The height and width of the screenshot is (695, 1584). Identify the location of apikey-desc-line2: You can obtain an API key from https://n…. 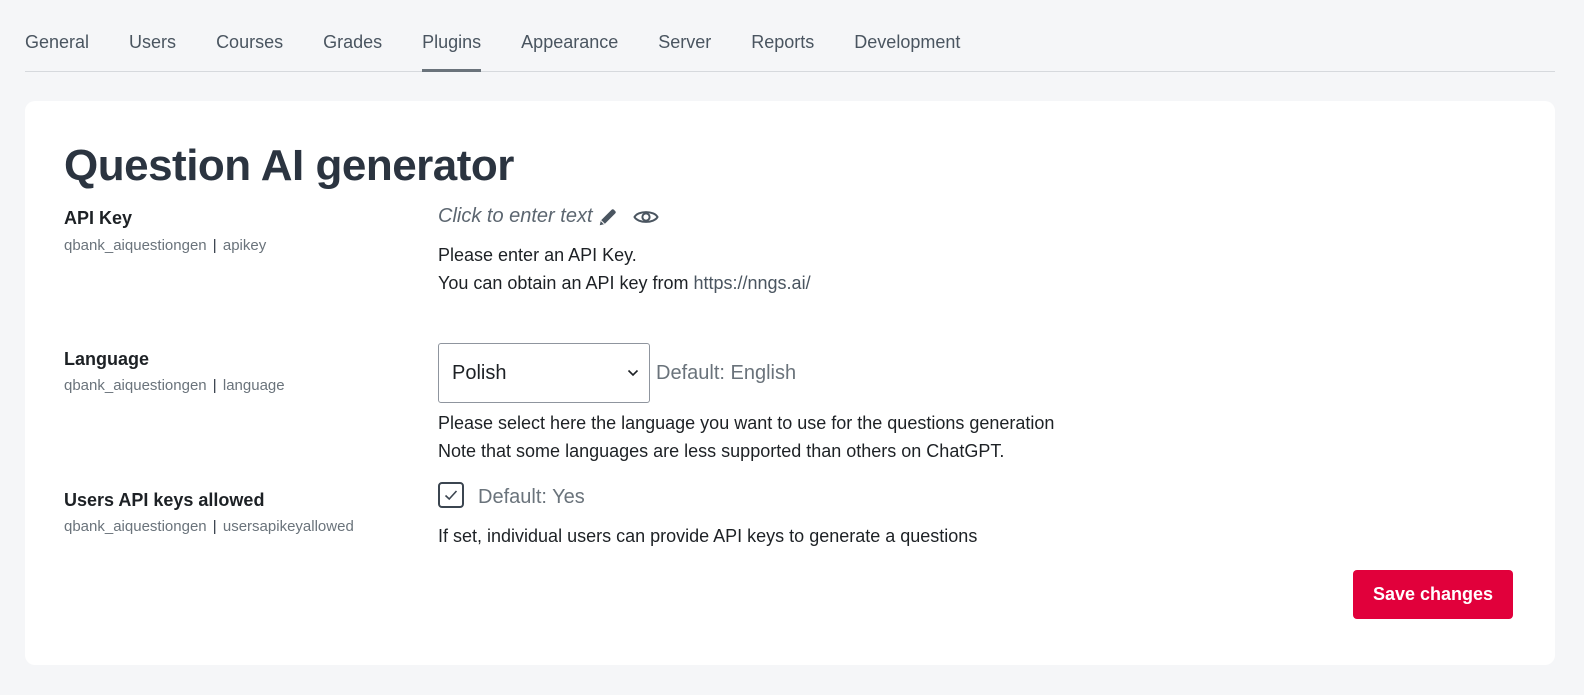
(624, 283).